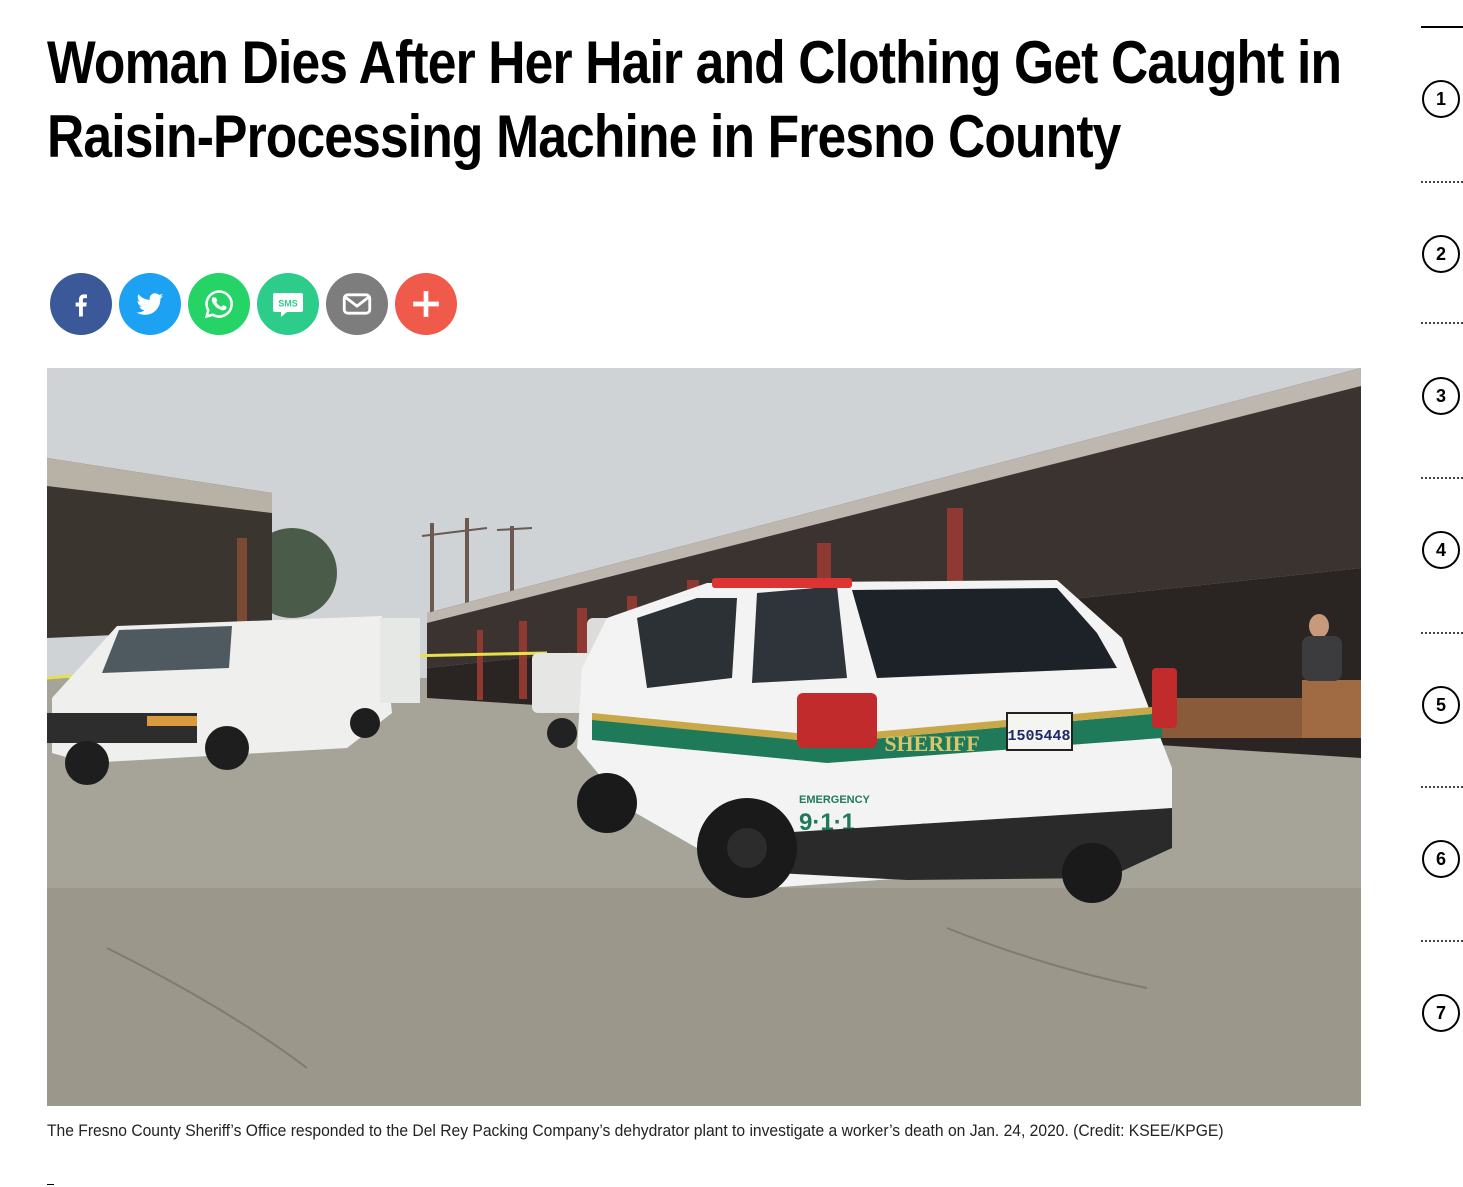  Describe the element at coordinates (1441, 396) in the screenshot. I see `rail-item-3: 3` at that location.